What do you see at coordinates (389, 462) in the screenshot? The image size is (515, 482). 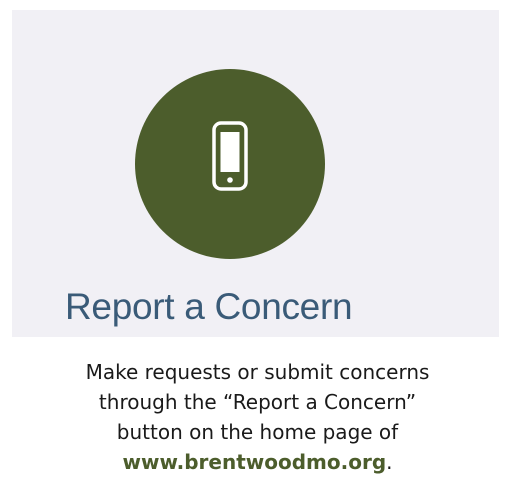 I see `caption-period: .` at bounding box center [389, 462].